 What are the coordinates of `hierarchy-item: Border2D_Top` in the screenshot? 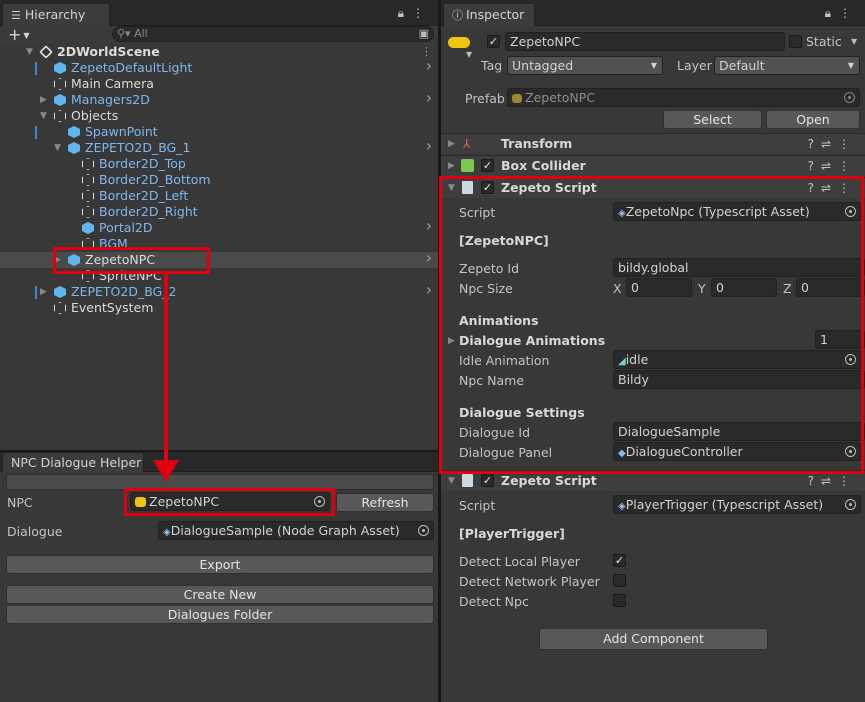 It's located at (219, 164).